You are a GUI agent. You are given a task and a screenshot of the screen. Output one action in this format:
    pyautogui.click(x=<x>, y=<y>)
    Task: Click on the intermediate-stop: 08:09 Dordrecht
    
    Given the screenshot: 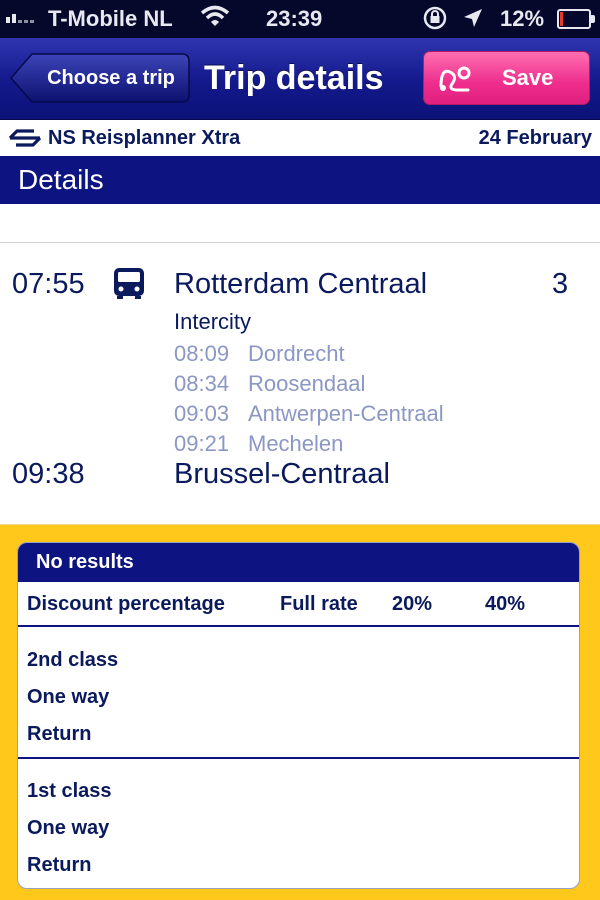 What is the action you would take?
    pyautogui.click(x=259, y=354)
    